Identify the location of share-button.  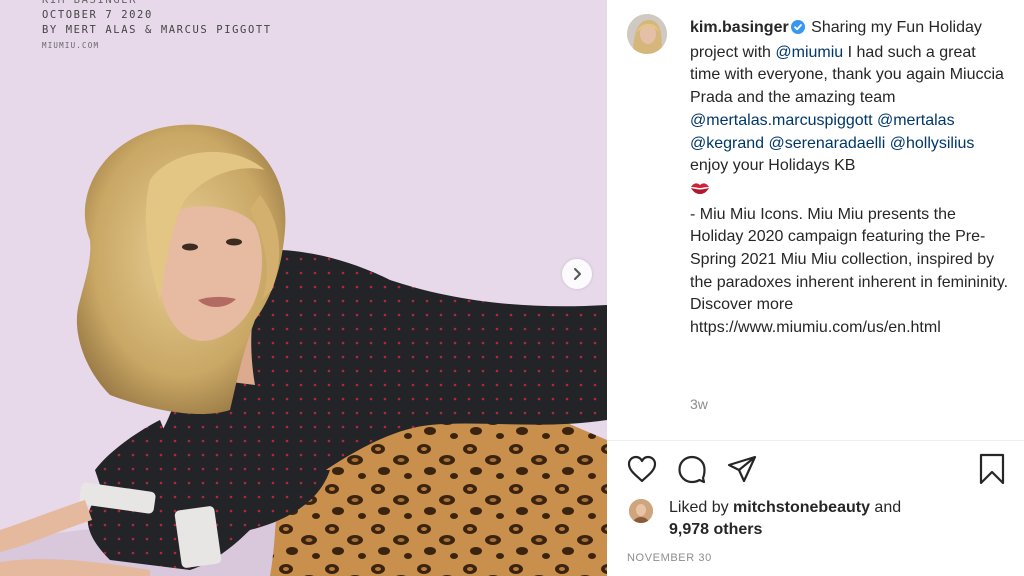
(742, 469).